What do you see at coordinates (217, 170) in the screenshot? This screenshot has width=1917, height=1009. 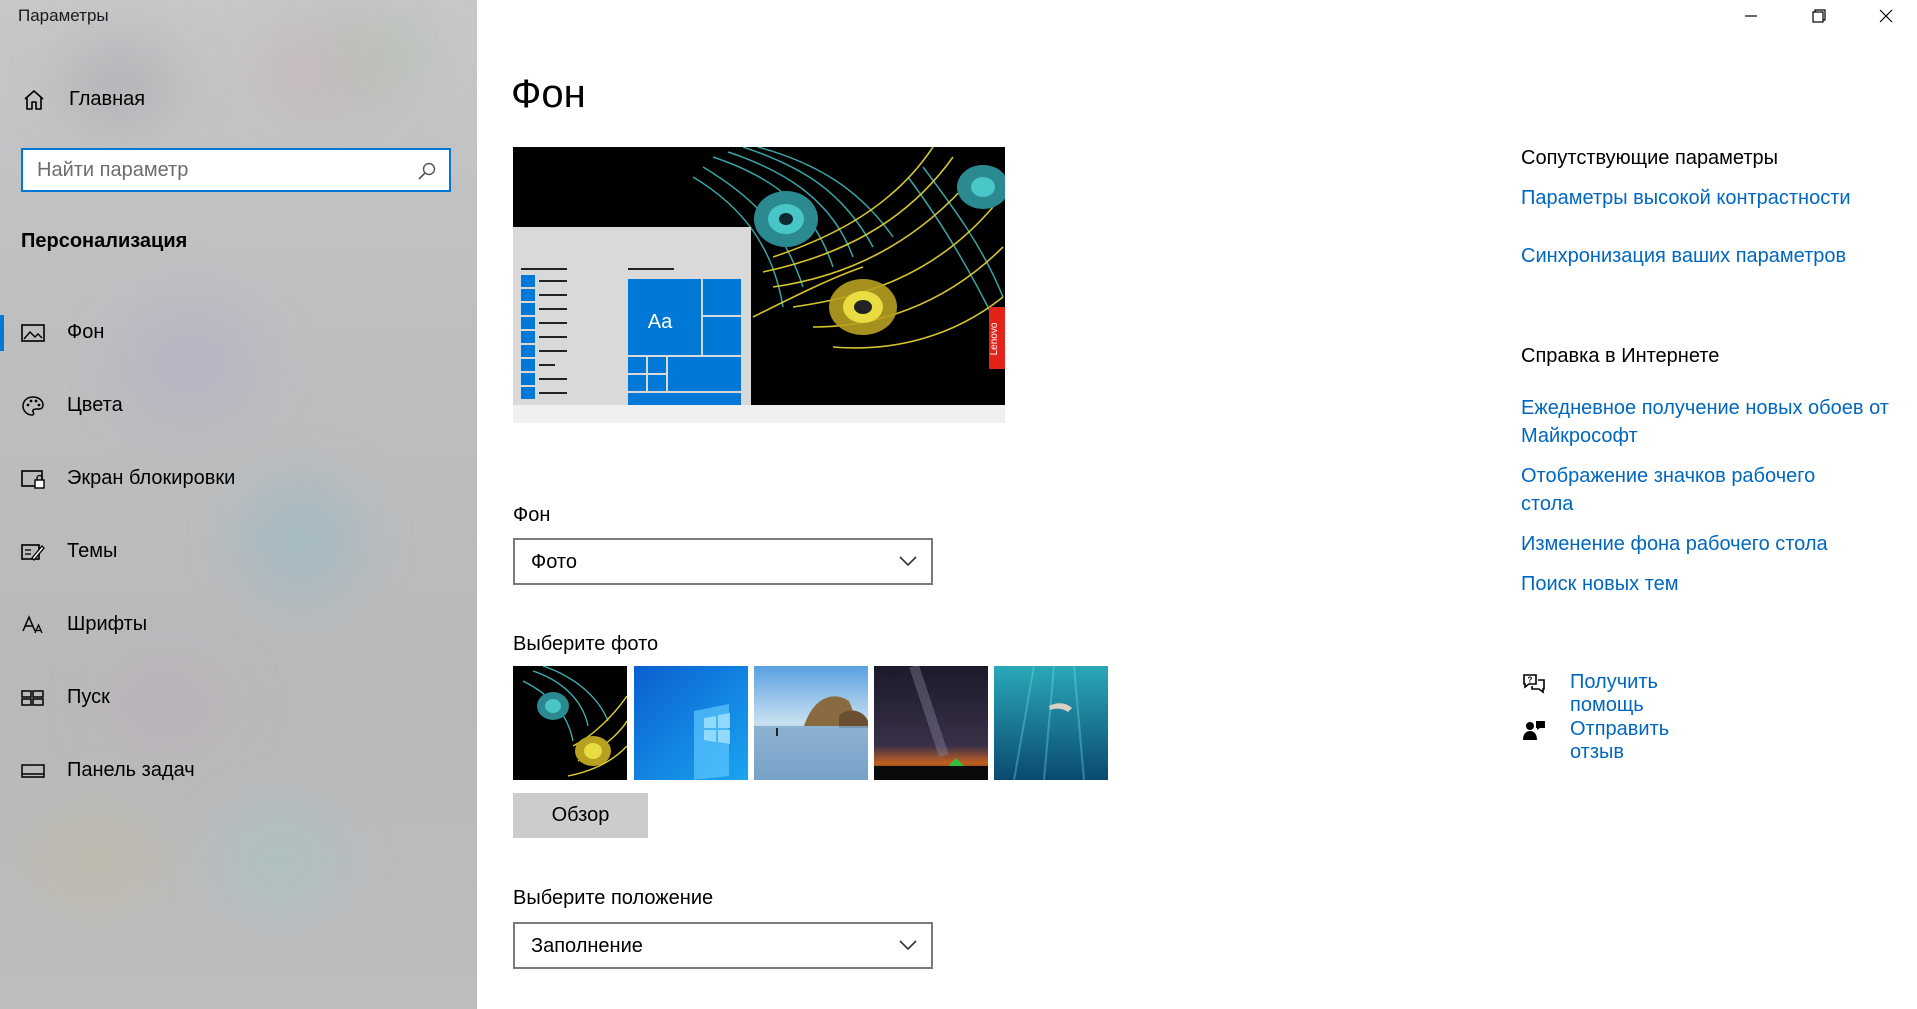 I see `search-input` at bounding box center [217, 170].